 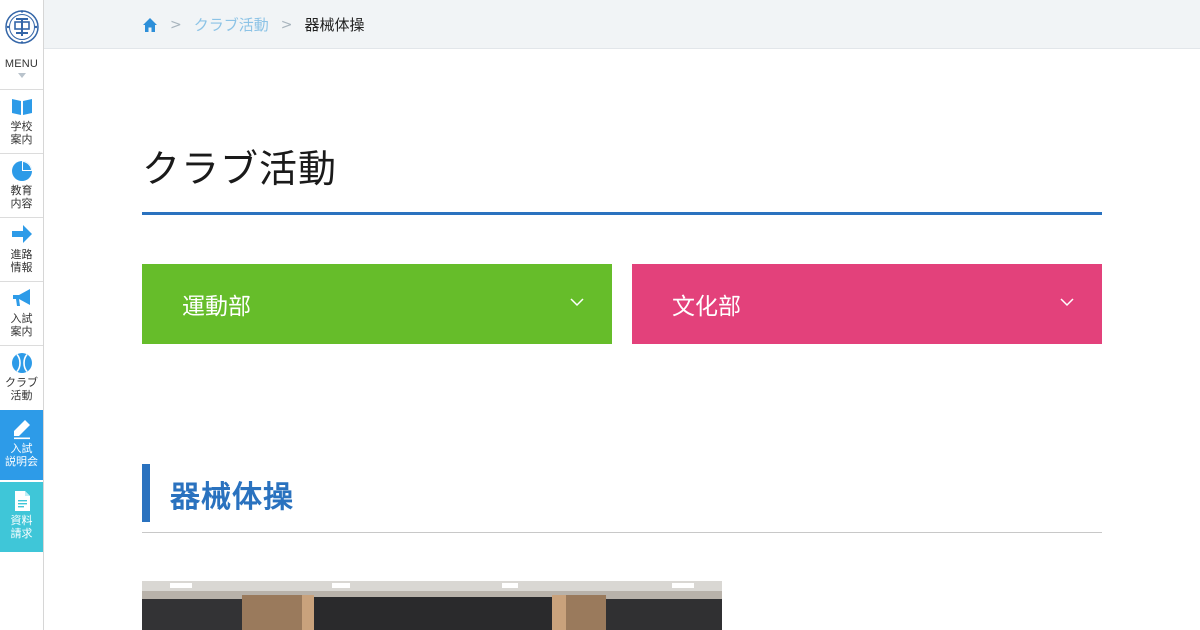 What do you see at coordinates (706, 307) in the screenshot?
I see `category-culture-label: 文化部` at bounding box center [706, 307].